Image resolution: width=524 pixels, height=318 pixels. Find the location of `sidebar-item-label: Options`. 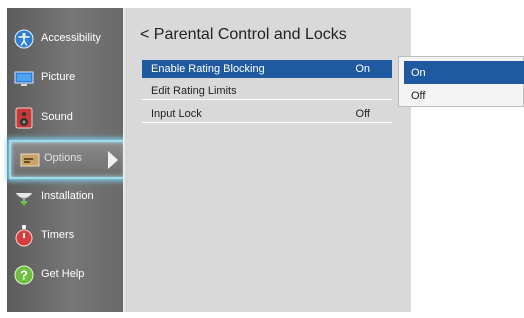

sidebar-item-label: Options is located at coordinates (63, 158).